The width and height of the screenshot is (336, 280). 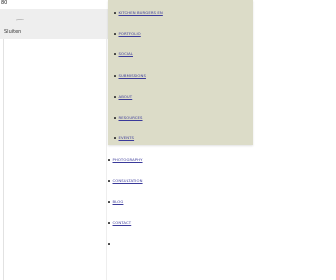 I want to click on dropdown-item: Kitchen Burgers en, so click(x=184, y=13).